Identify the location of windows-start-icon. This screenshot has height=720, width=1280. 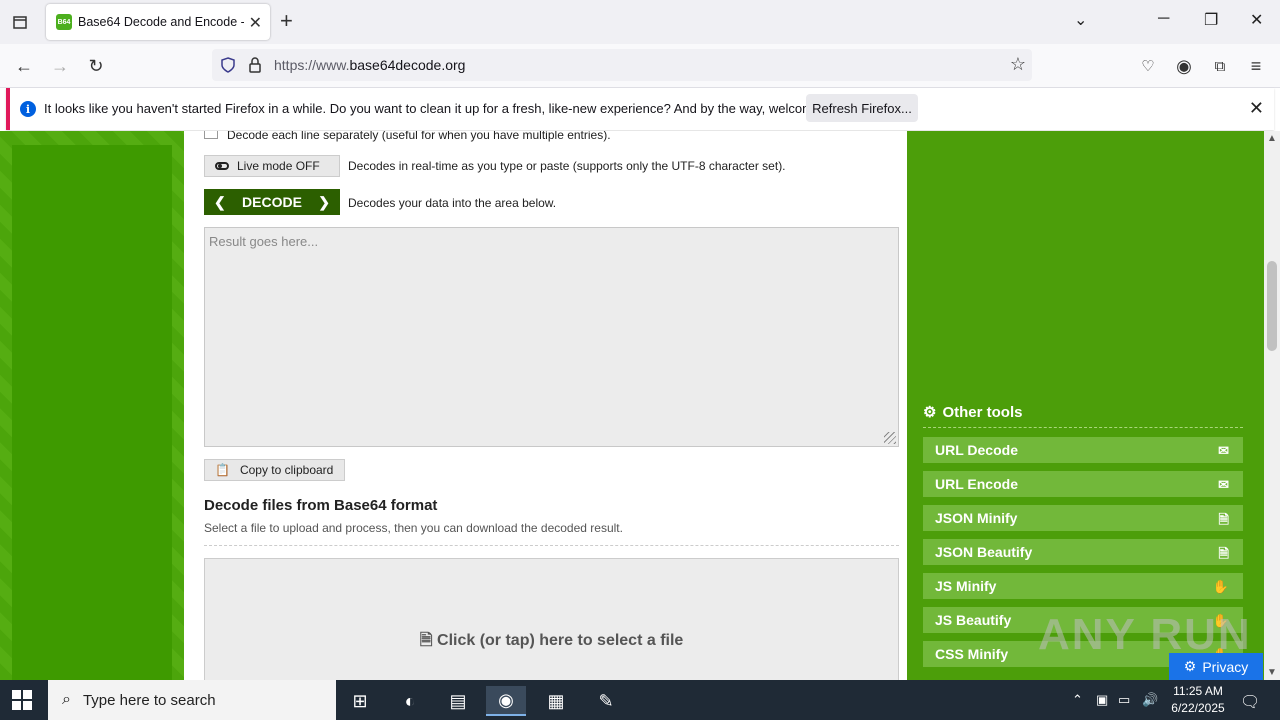
(22, 700).